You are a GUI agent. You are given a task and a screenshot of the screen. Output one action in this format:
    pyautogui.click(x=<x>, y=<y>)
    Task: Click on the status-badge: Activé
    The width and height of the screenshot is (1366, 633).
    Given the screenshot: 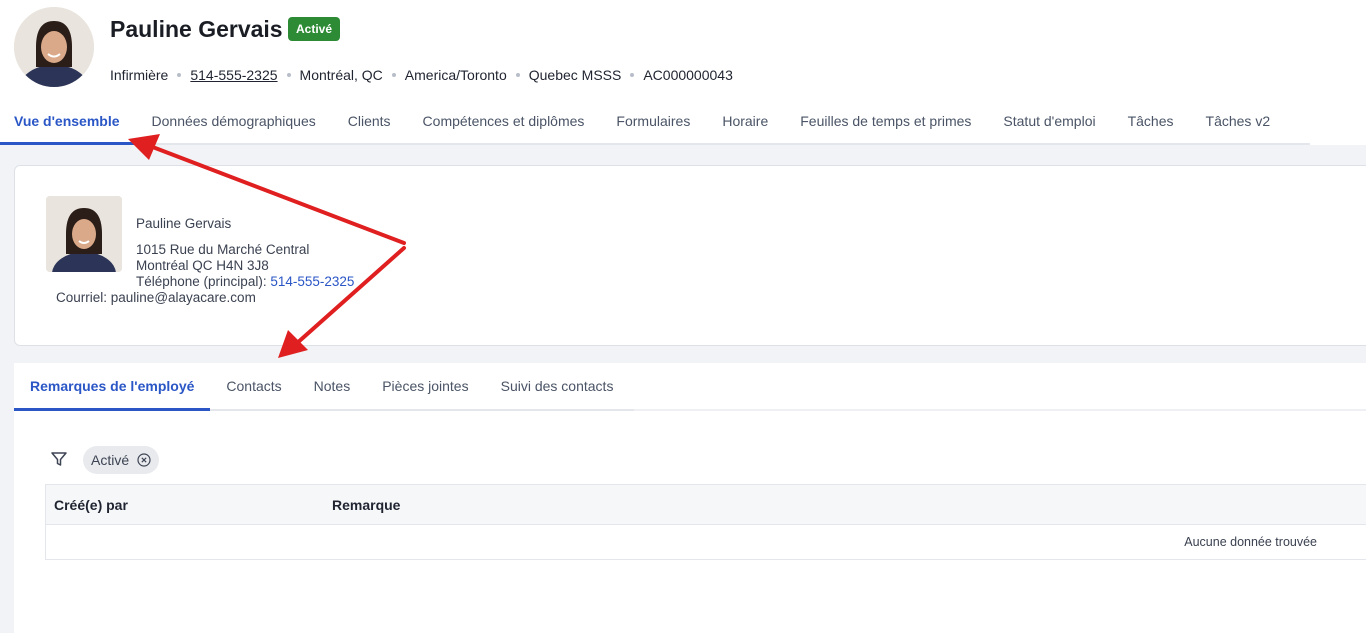 What is the action you would take?
    pyautogui.click(x=314, y=29)
    